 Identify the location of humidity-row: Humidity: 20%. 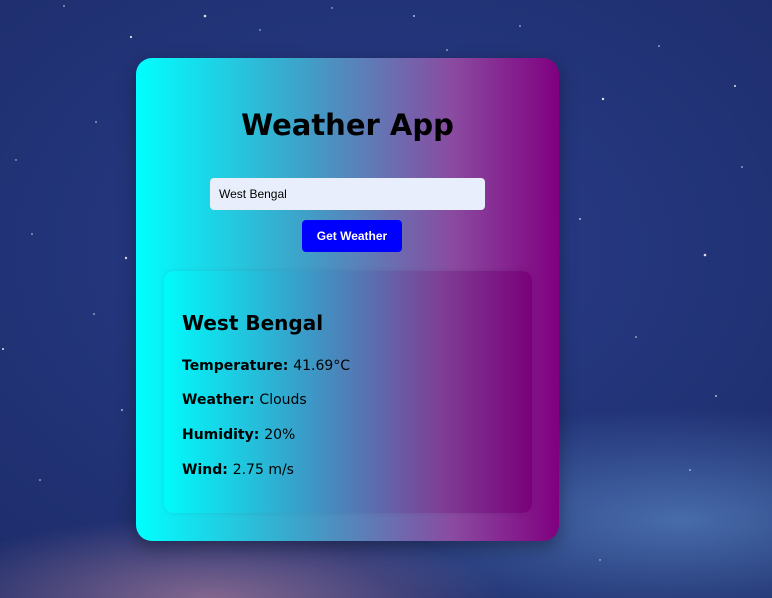
(238, 435).